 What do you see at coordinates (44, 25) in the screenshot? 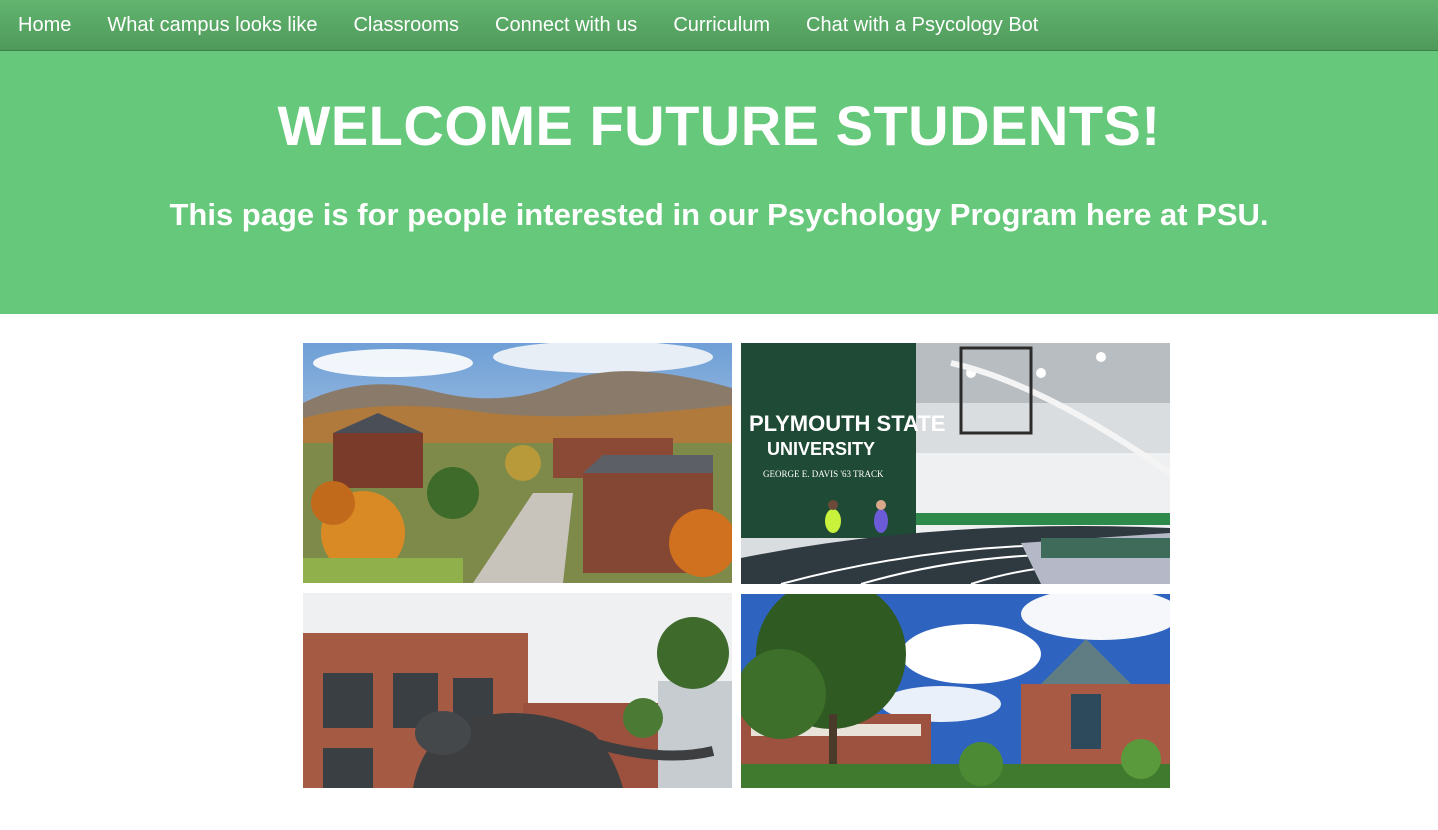
I see `nav-link-home: Home` at bounding box center [44, 25].